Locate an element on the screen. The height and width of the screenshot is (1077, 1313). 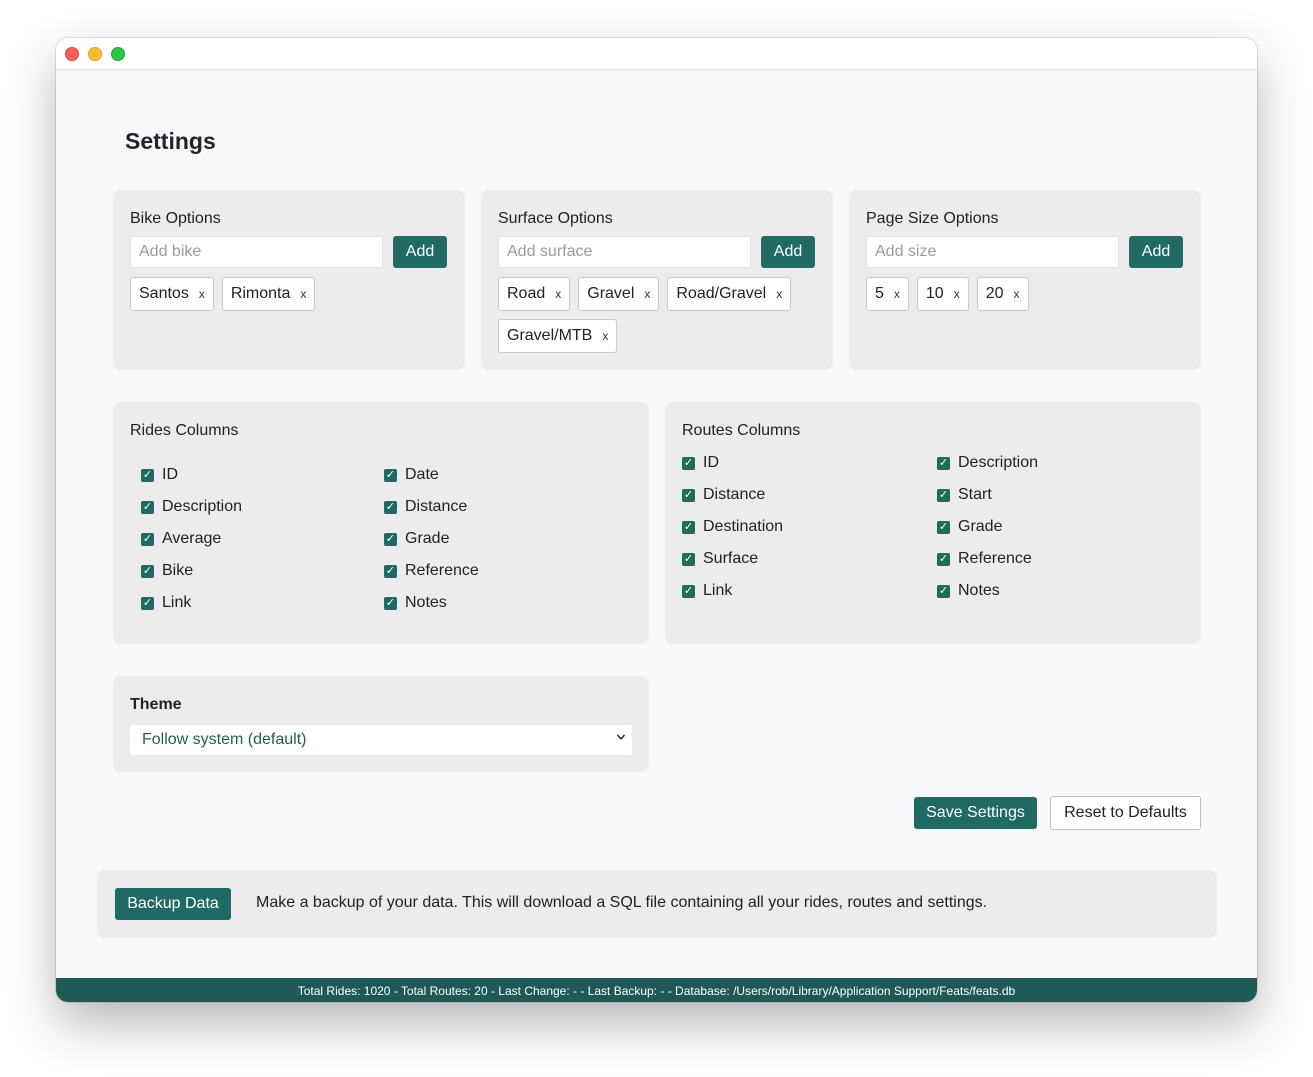
routes-columns-title: Routes Columns is located at coordinates (741, 430).